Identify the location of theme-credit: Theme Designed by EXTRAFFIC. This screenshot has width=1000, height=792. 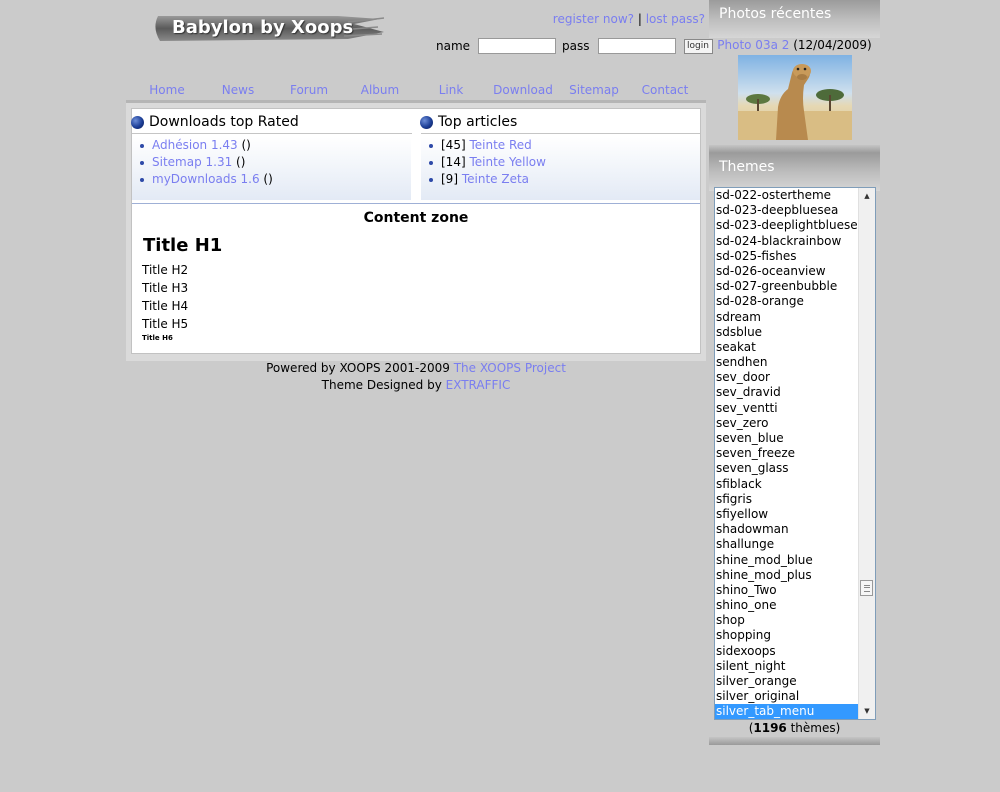
(416, 385).